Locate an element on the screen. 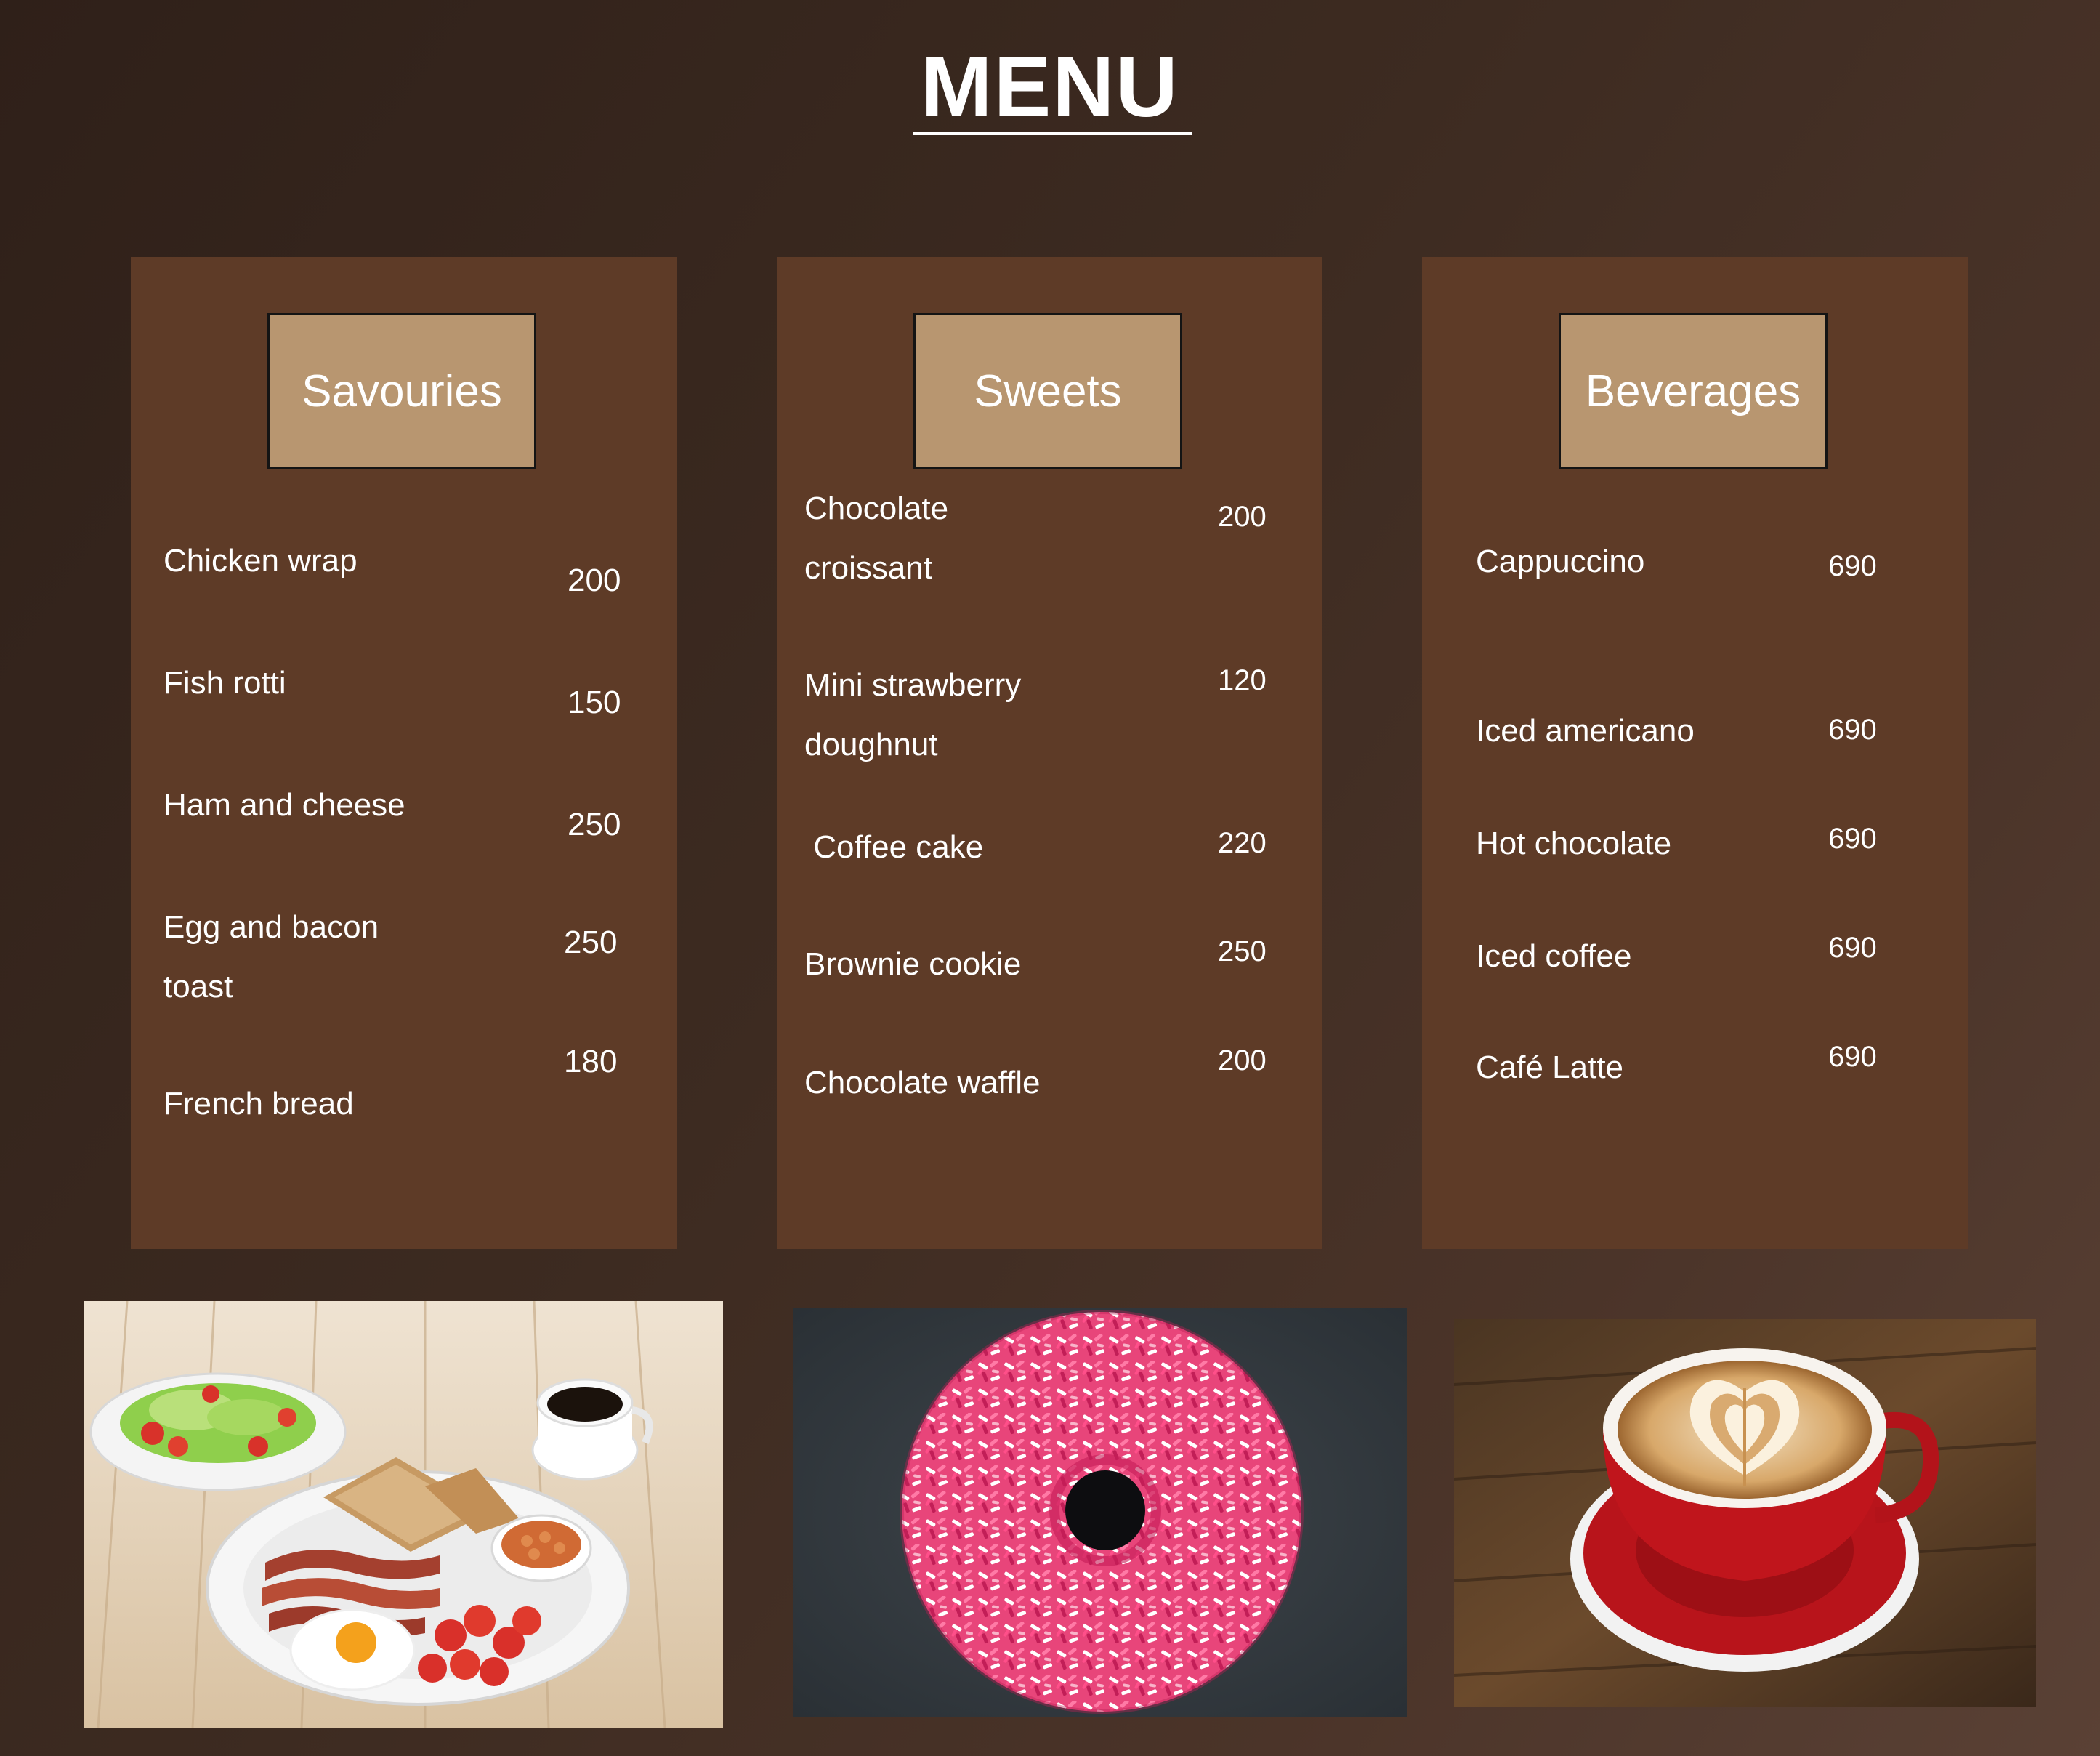 This screenshot has width=2100, height=1756. menu-item-name: Egg and bacon toast is located at coordinates (271, 956).